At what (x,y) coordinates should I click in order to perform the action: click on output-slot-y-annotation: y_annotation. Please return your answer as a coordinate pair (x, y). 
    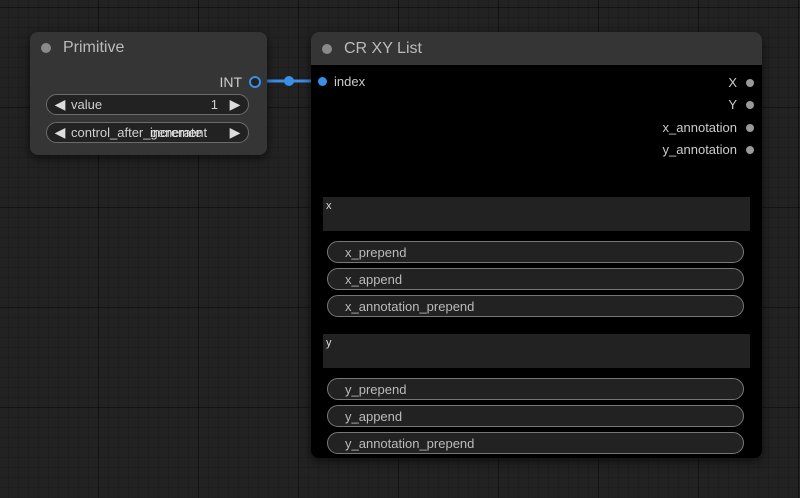
    Looking at the image, I should click on (708, 149).